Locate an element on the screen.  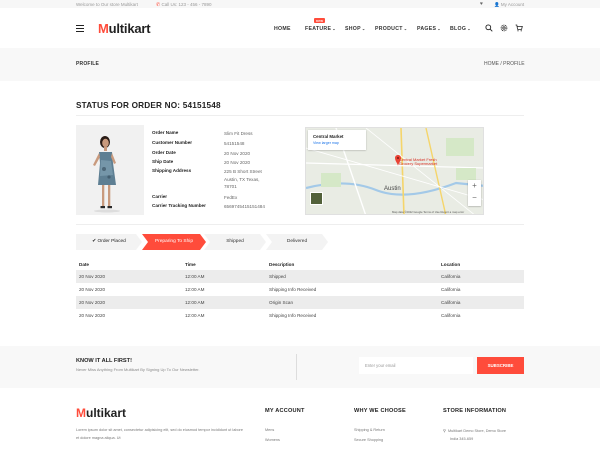
step-shipped: Shipped is located at coordinates (235, 242).